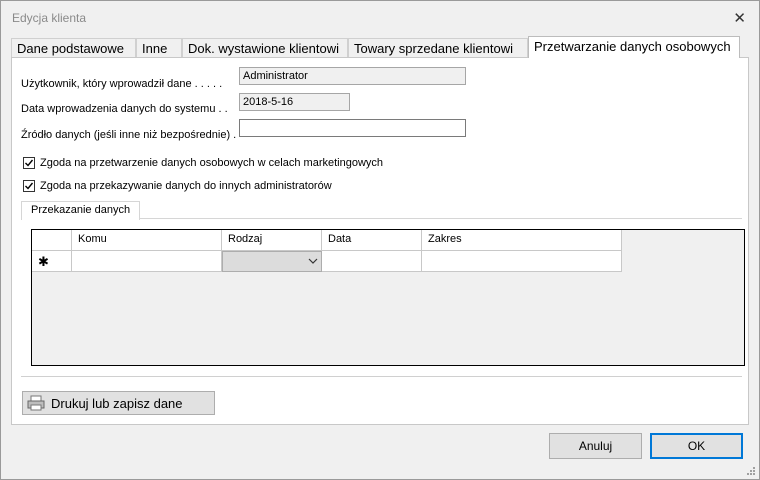 Image resolution: width=760 pixels, height=480 pixels. Describe the element at coordinates (522, 240) in the screenshot. I see `column-header-zakres: Zakres` at that location.